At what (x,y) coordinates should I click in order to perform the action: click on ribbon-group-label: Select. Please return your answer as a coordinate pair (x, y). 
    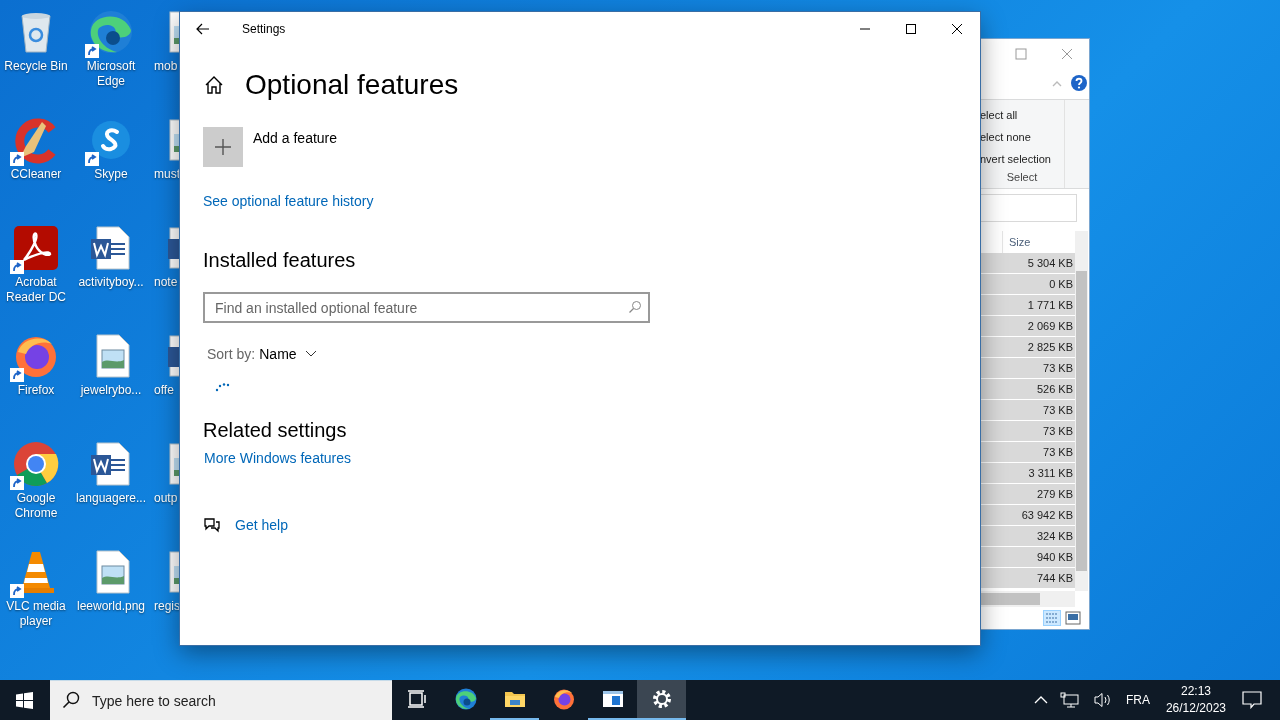
    Looking at the image, I should click on (1022, 177).